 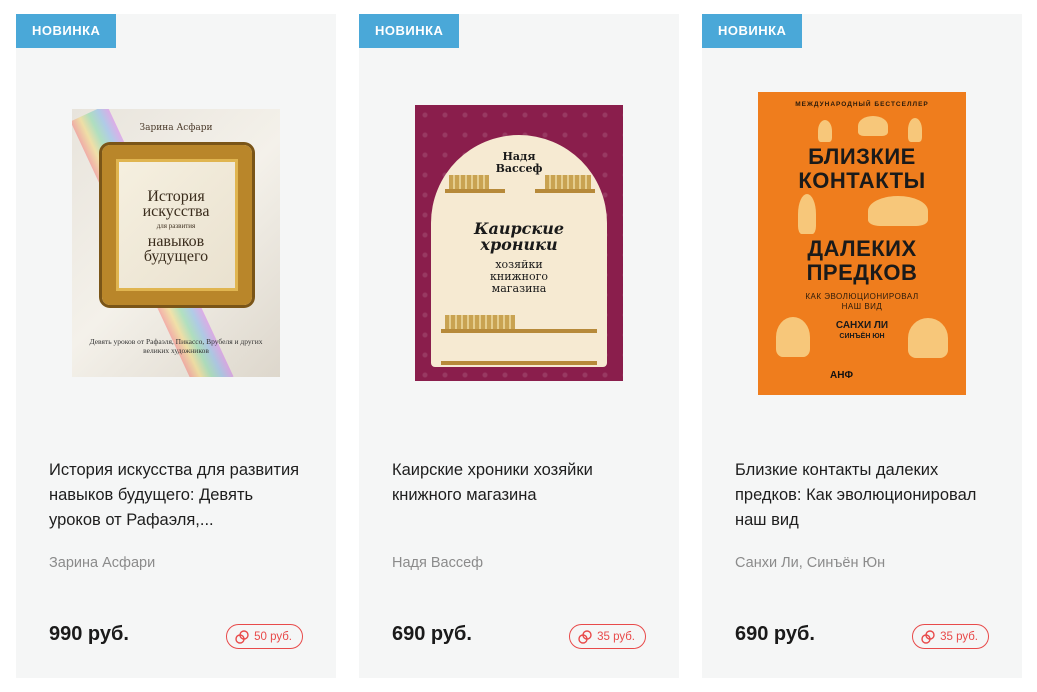 What do you see at coordinates (862, 301) in the screenshot?
I see `cover-subtitle: КАК ЭВОЛЮЦИОНИРОВАЛ НАШ ВИД` at bounding box center [862, 301].